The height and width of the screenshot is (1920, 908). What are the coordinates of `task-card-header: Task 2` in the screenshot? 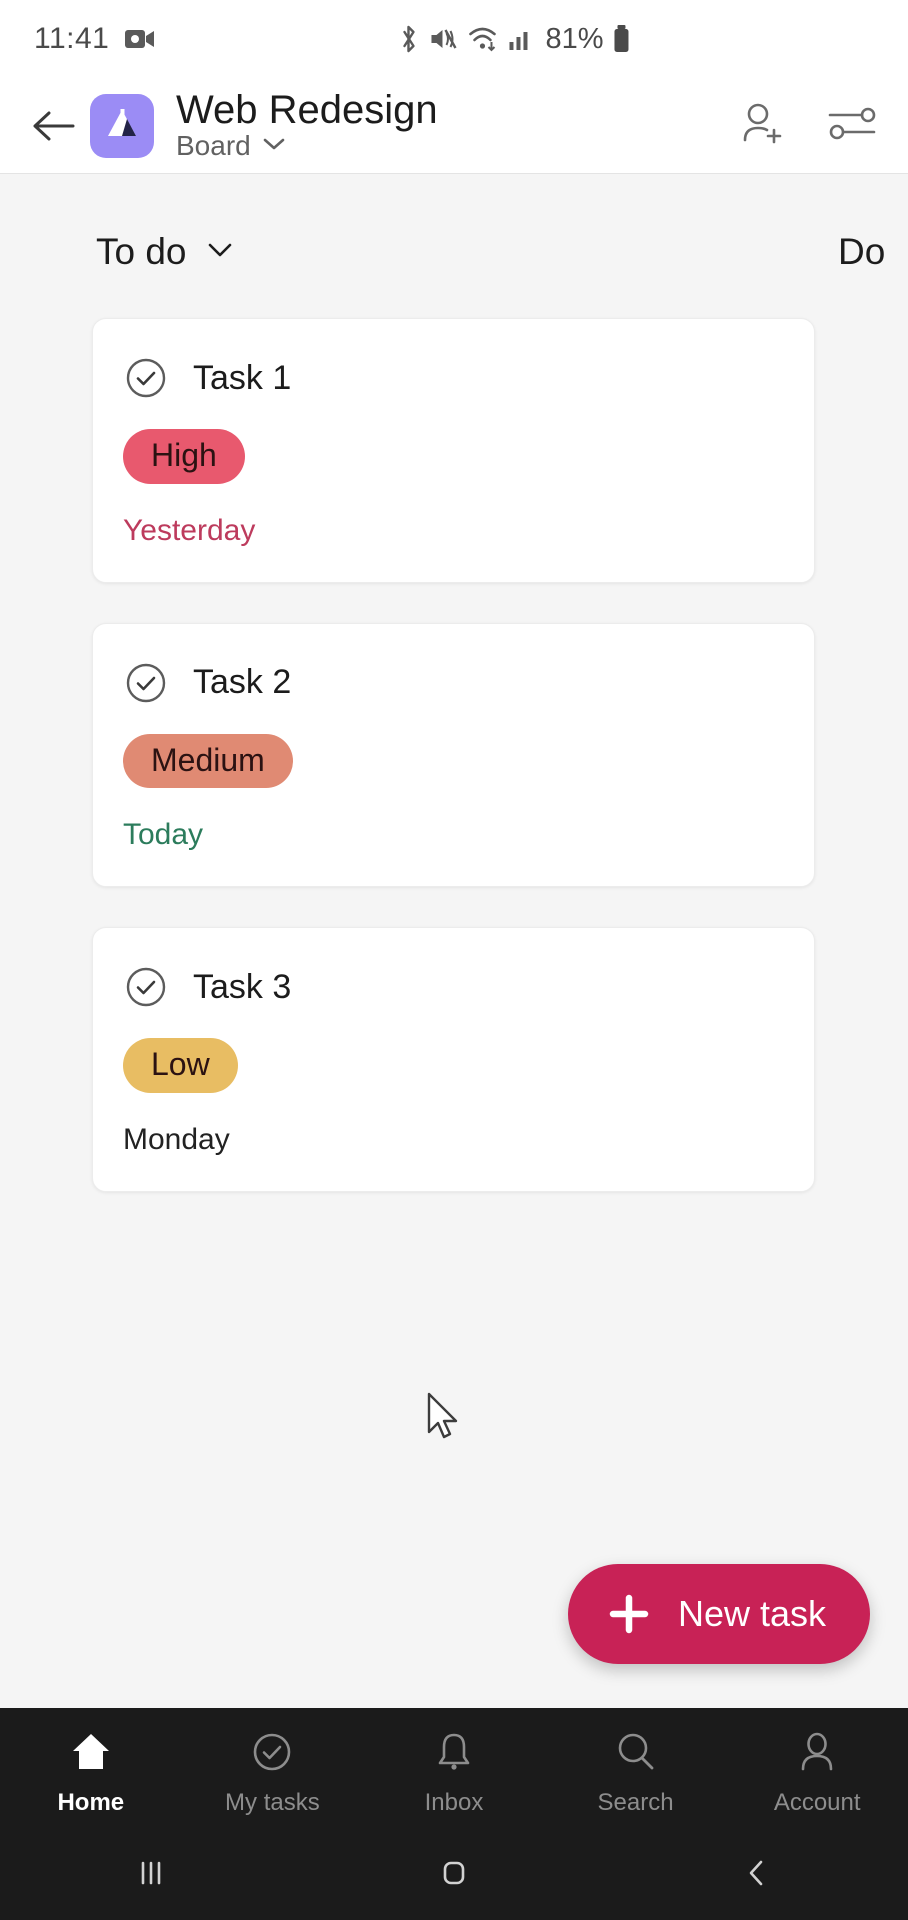 It's located at (453, 683).